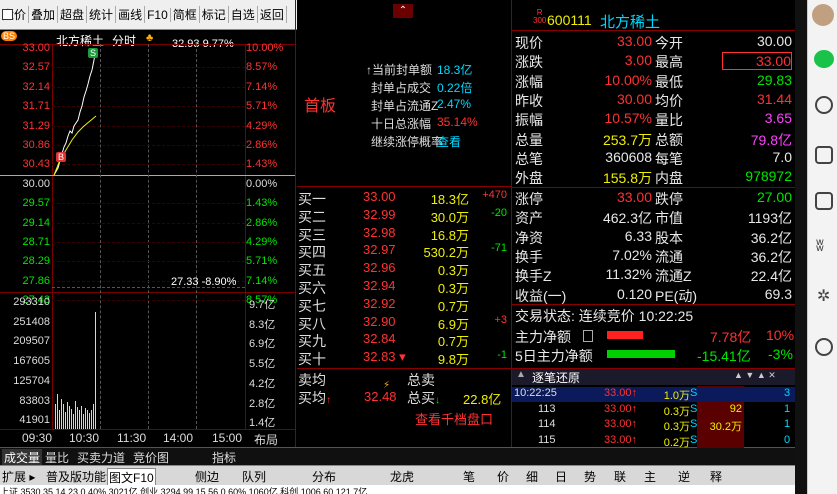 The height and width of the screenshot is (494, 837). Describe the element at coordinates (630, 22) in the screenshot. I see `stock-name: 北方稀土` at that location.